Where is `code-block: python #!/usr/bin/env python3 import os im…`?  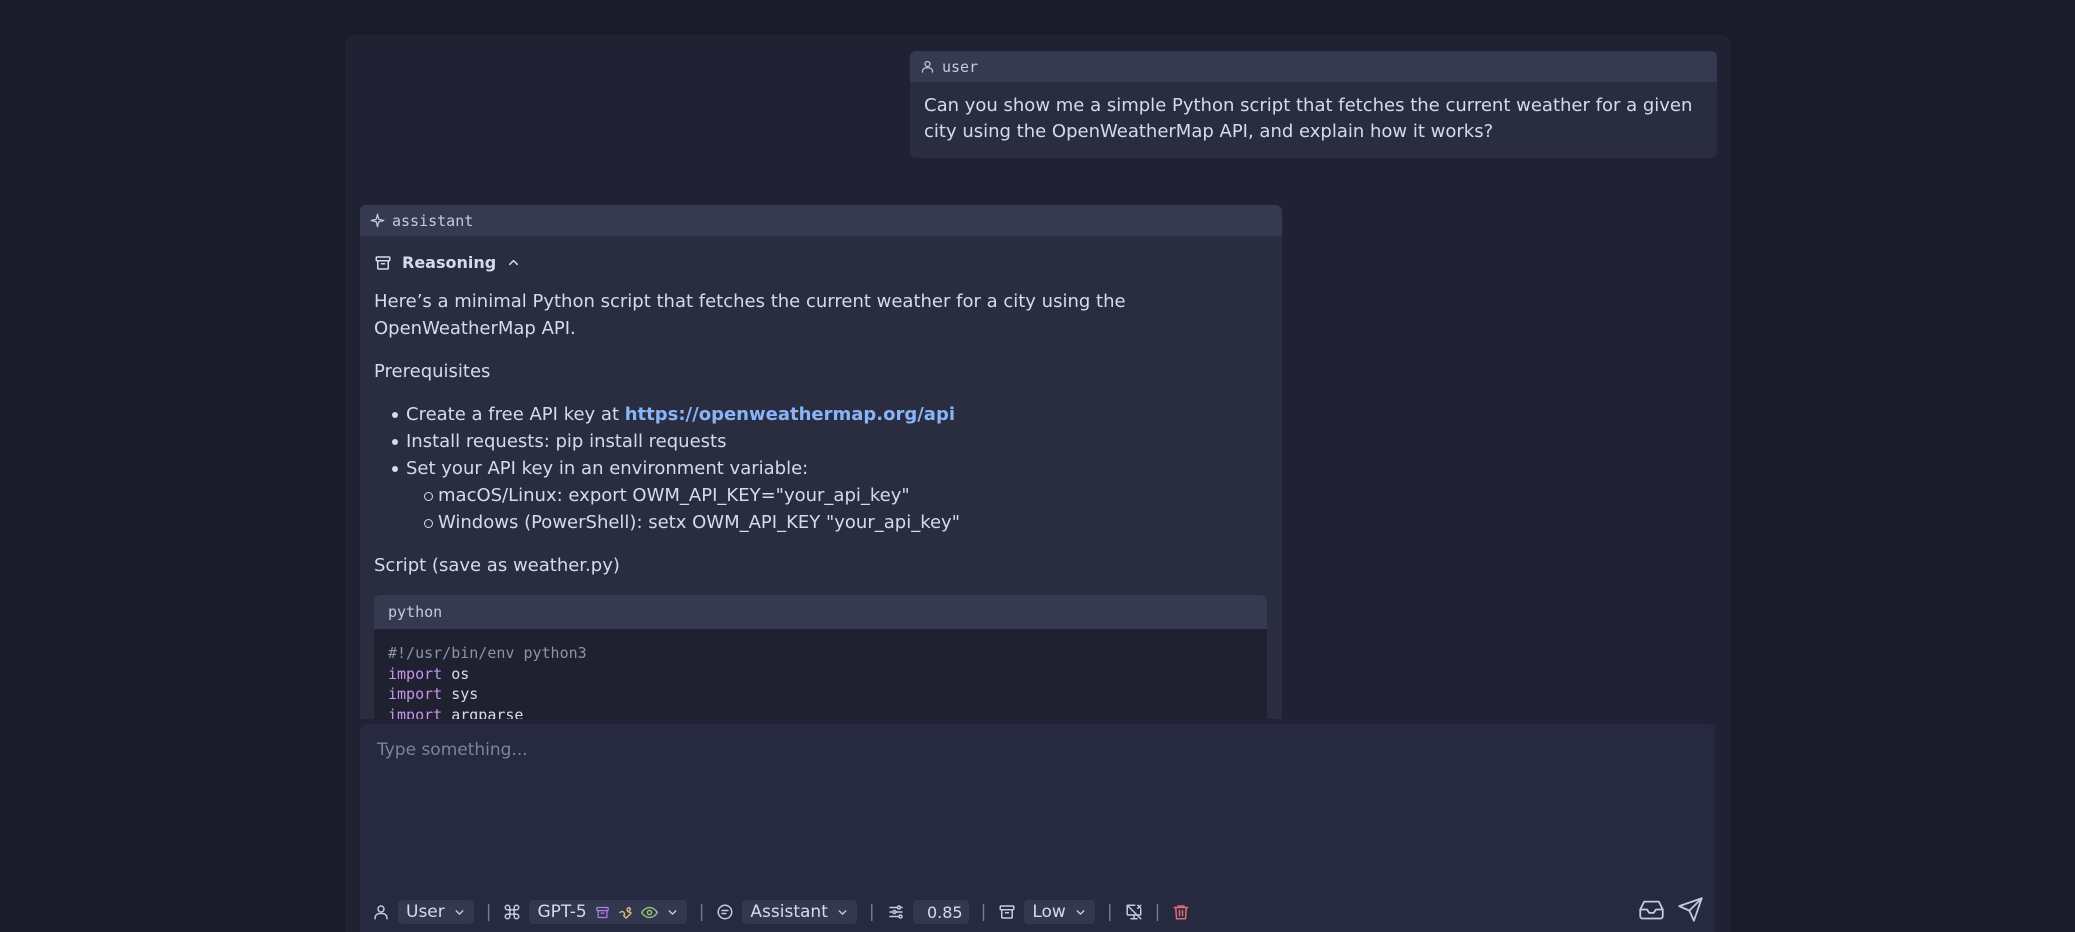
code-block: python #!/usr/bin/env python3 import os im… is located at coordinates (820, 657).